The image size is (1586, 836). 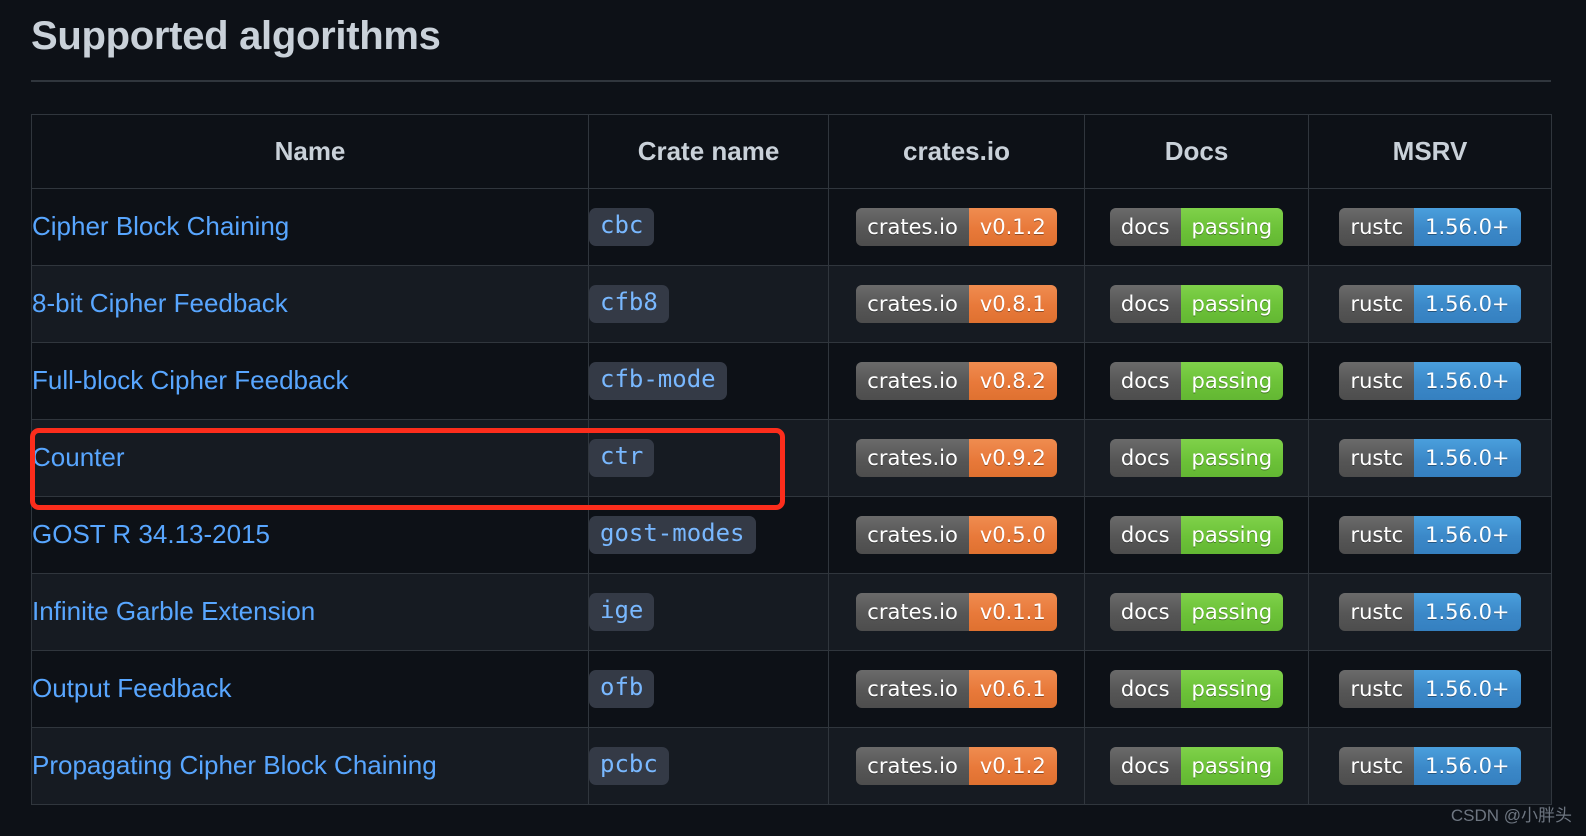 I want to click on column-header-msrv: MSRV, so click(x=1430, y=151).